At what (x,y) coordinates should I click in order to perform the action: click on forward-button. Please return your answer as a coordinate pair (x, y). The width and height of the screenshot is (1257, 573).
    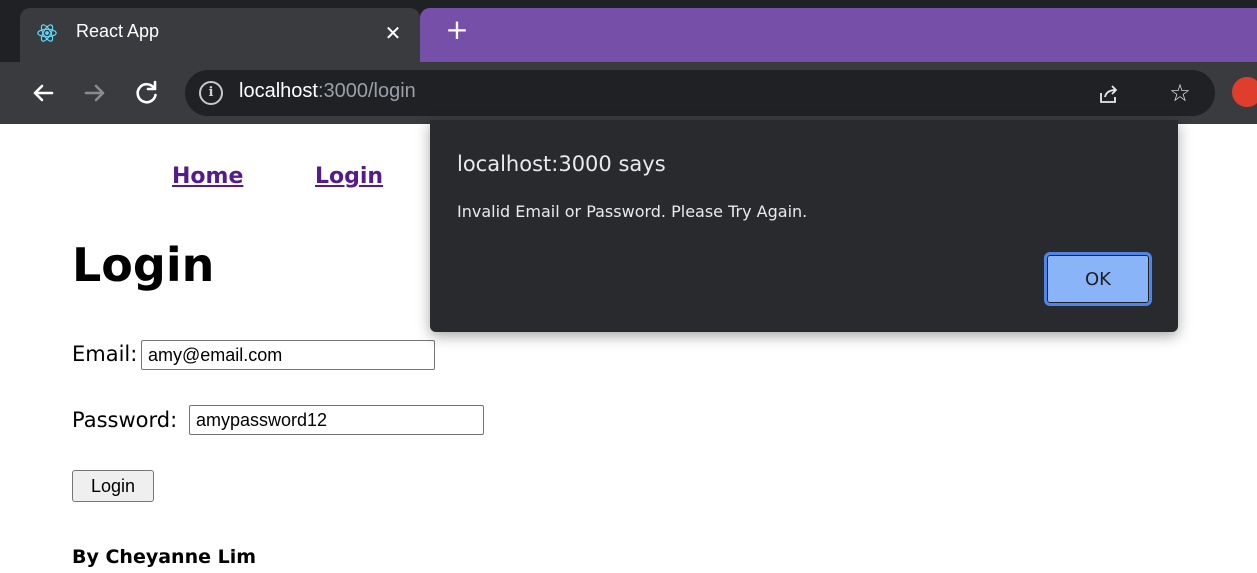
    Looking at the image, I should click on (95, 93).